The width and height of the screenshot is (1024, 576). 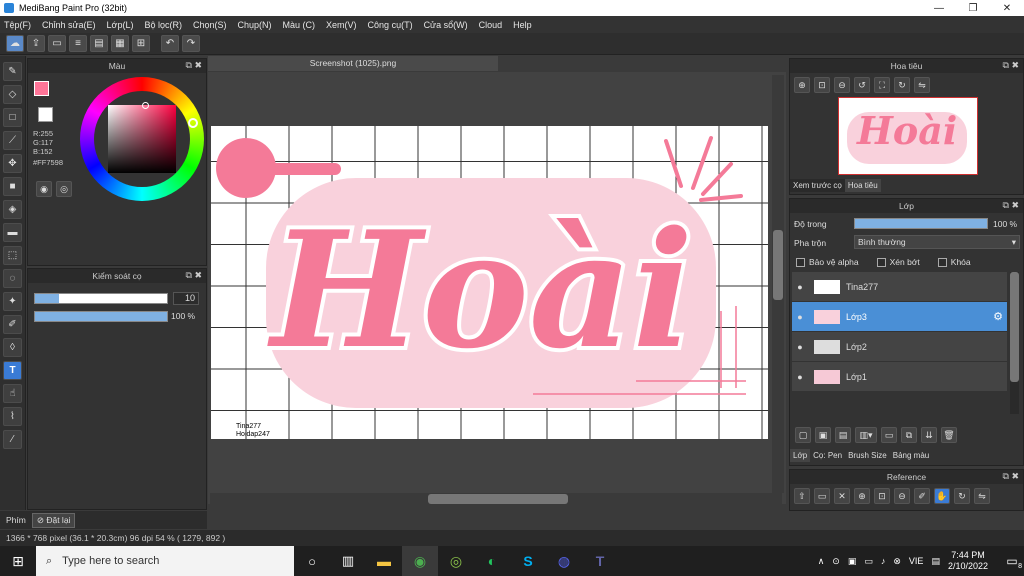 I want to click on folder-icon: ▭, so click(x=889, y=435).